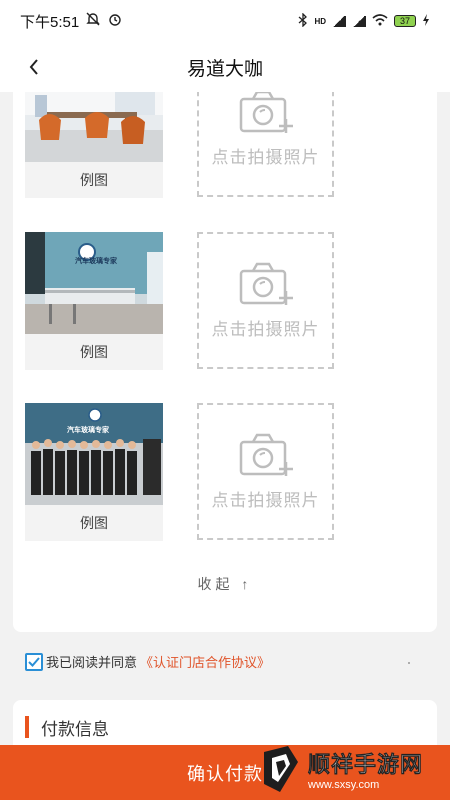 This screenshot has width=450, height=800. I want to click on agreement-row: 我已阅读并同意 《认证门店合作协议》, so click(147, 661).